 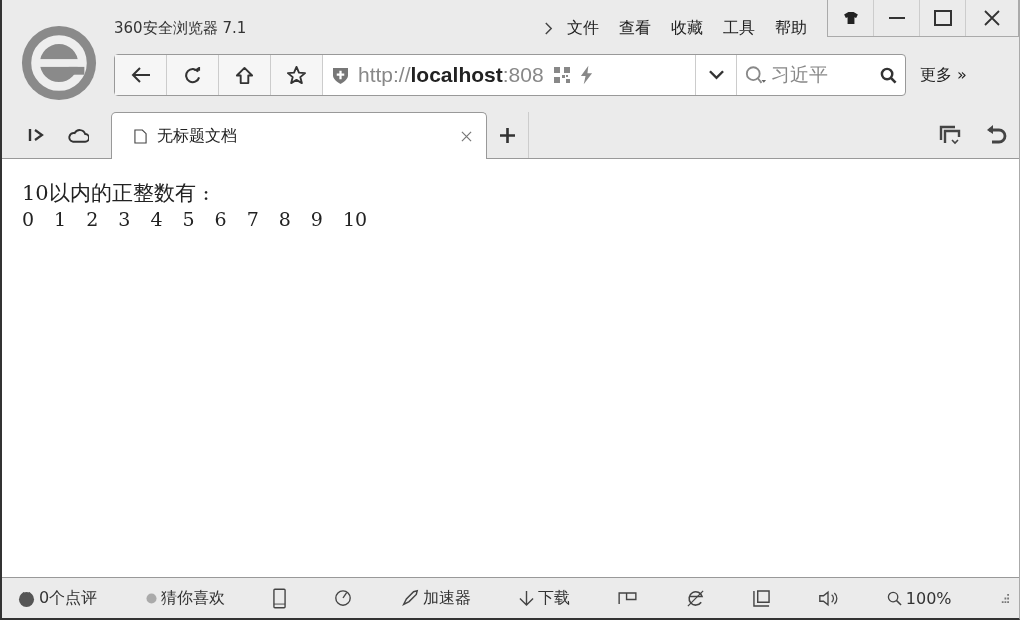 What do you see at coordinates (316, 219) in the screenshot?
I see `number-text: 9` at bounding box center [316, 219].